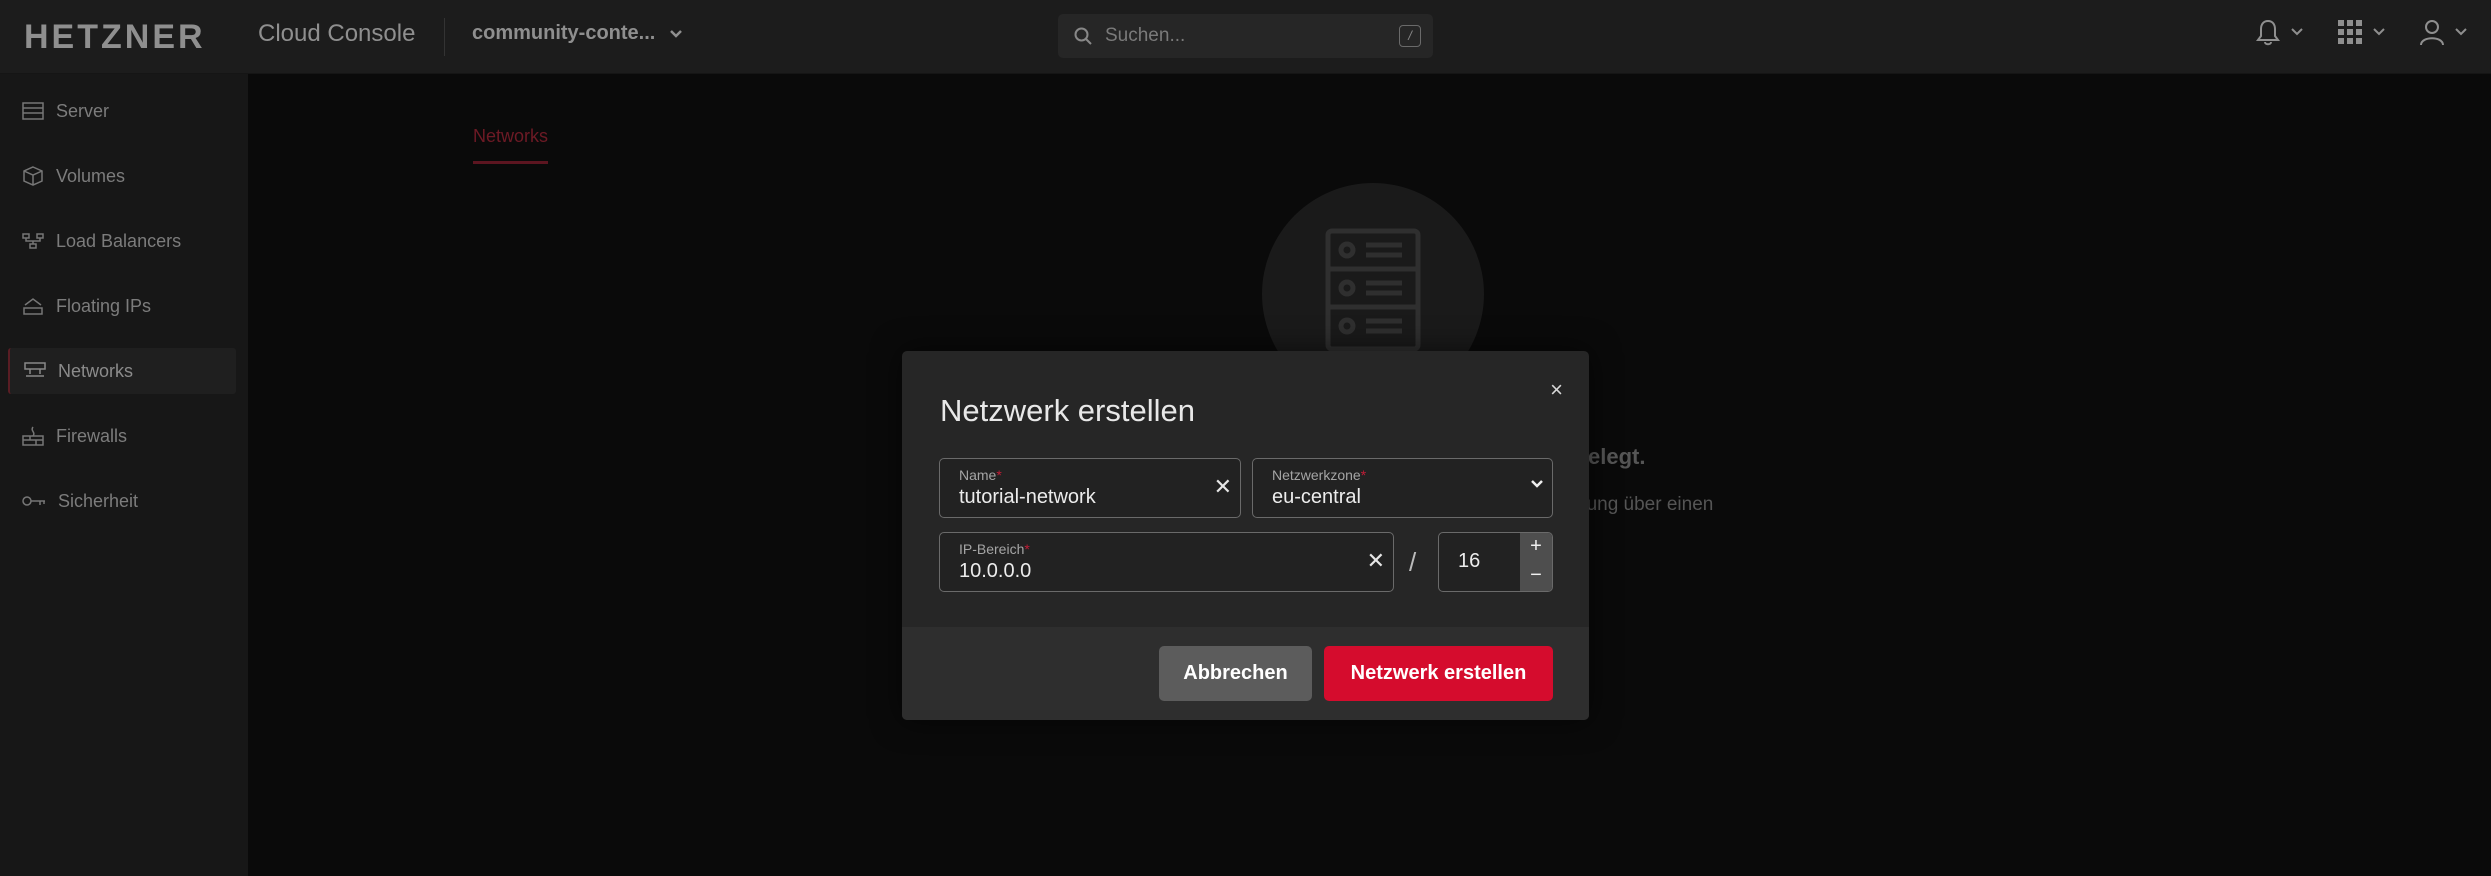 This screenshot has height=876, width=2491. What do you see at coordinates (1410, 36) in the screenshot?
I see `search-shortcut-hint: /` at bounding box center [1410, 36].